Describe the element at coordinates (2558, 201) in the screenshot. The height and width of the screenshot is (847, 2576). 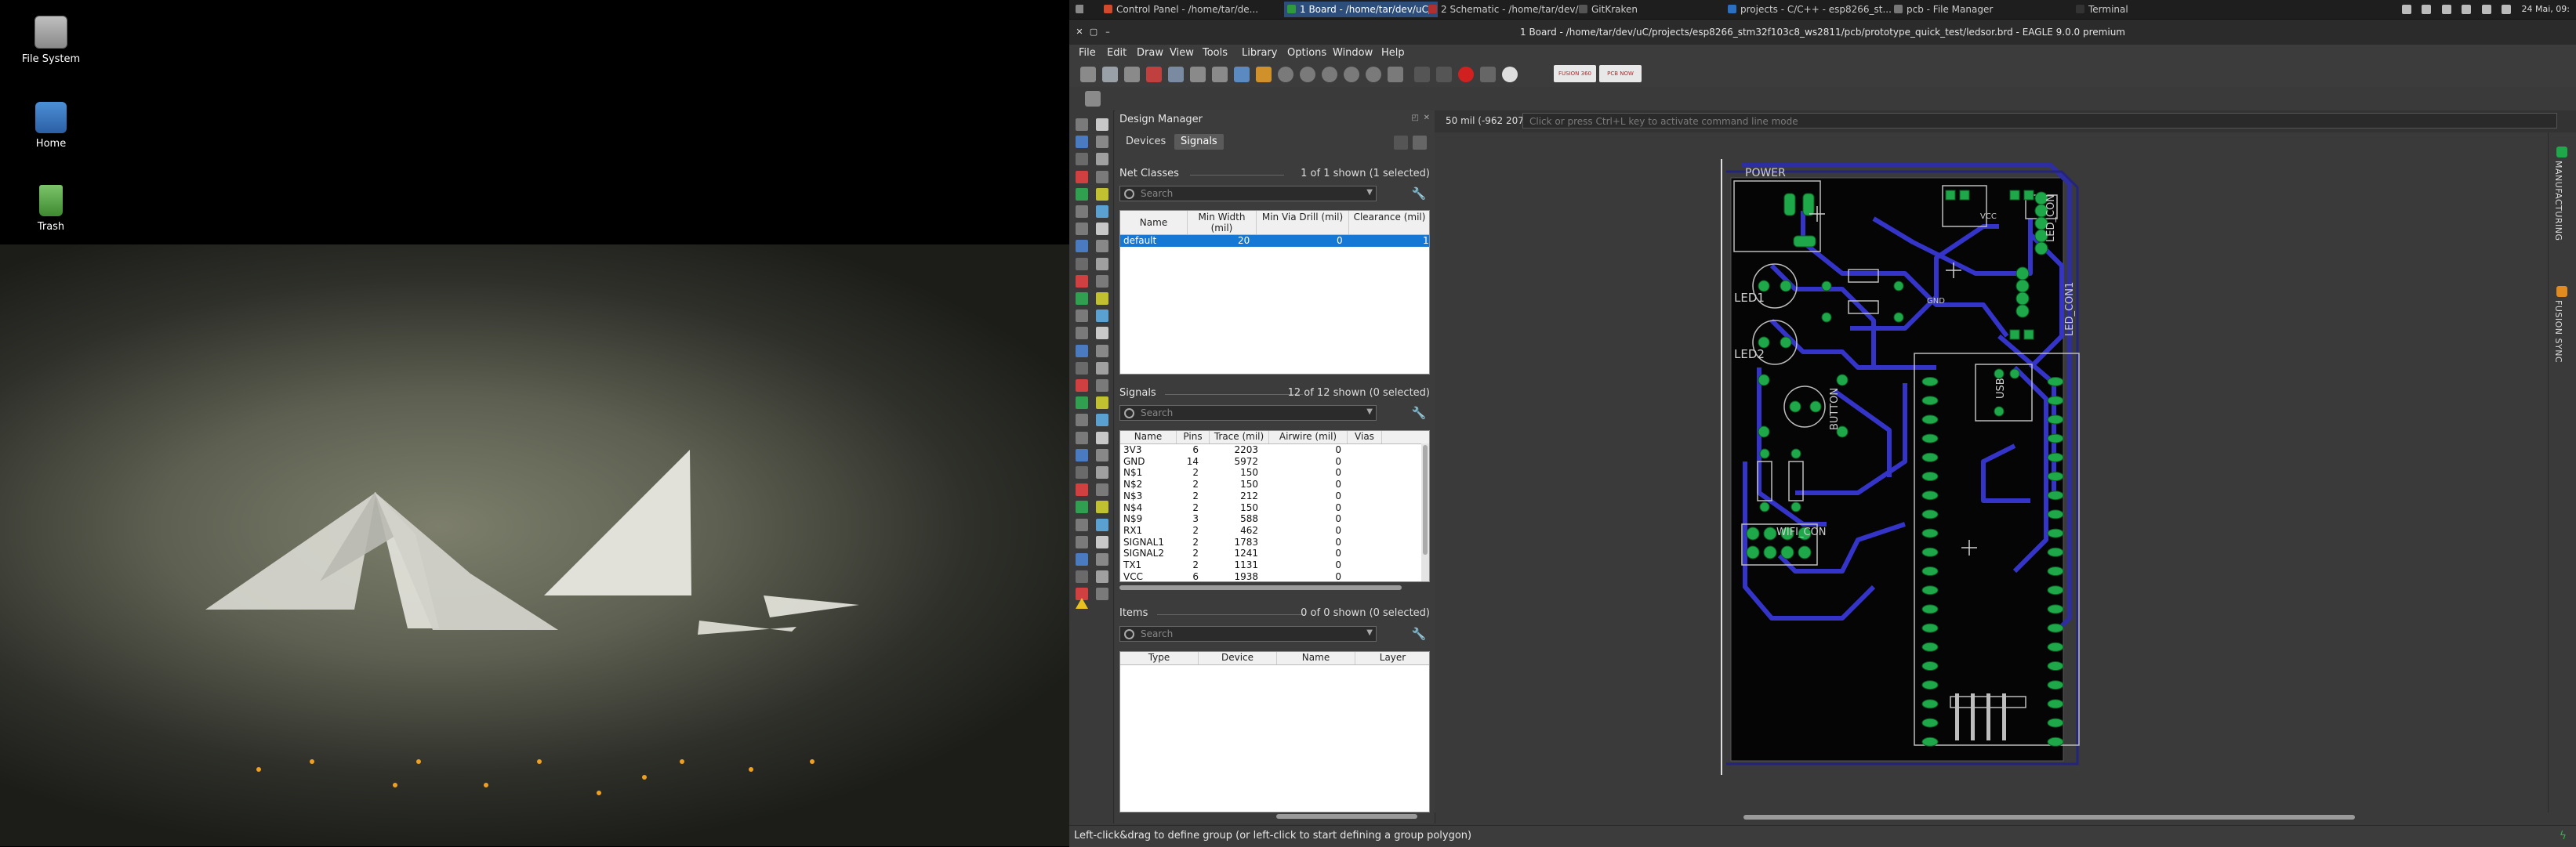
I see `tab-manufacturing: MANUFACTURING` at that location.